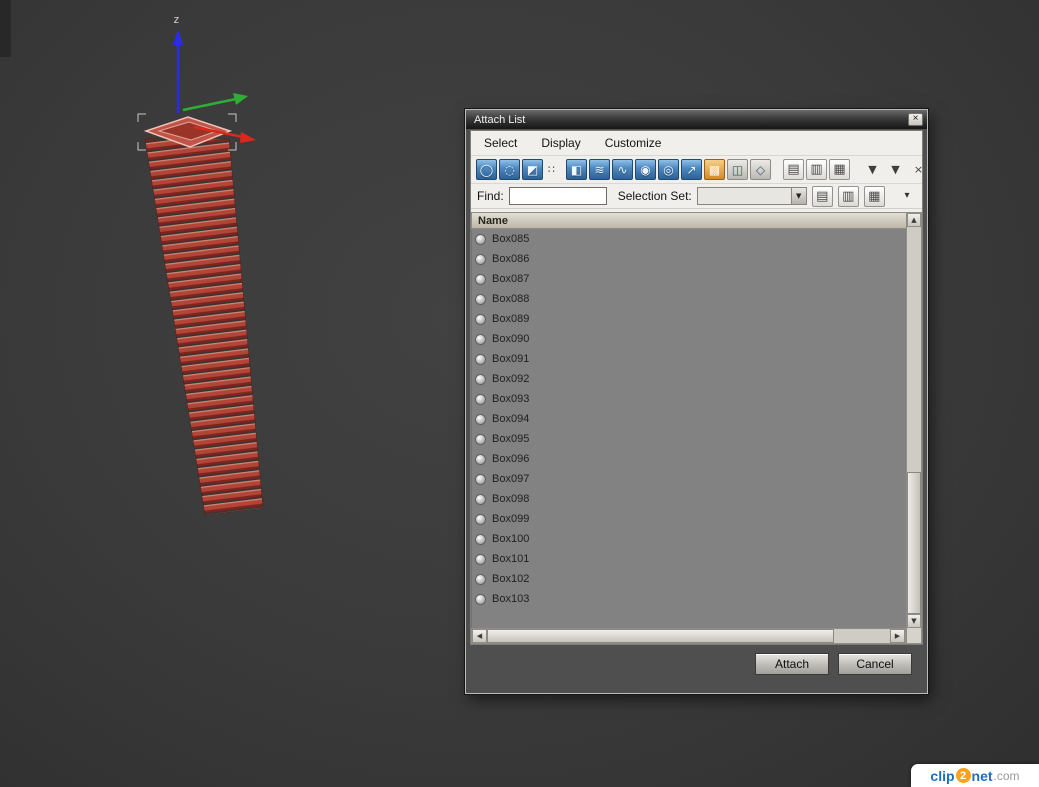 The image size is (1039, 787). What do you see at coordinates (689, 259) in the screenshot?
I see `list-item: Box086` at bounding box center [689, 259].